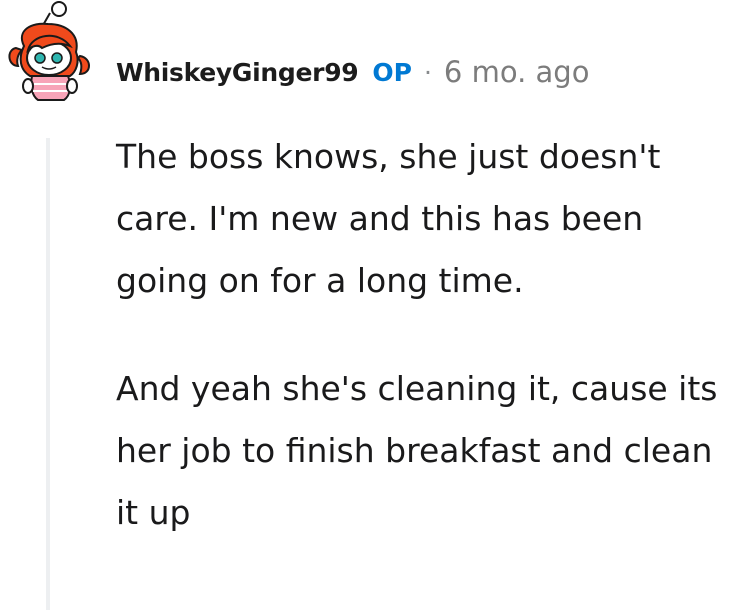 The image size is (746, 610). I want to click on thread-collapse-line, so click(48, 374).